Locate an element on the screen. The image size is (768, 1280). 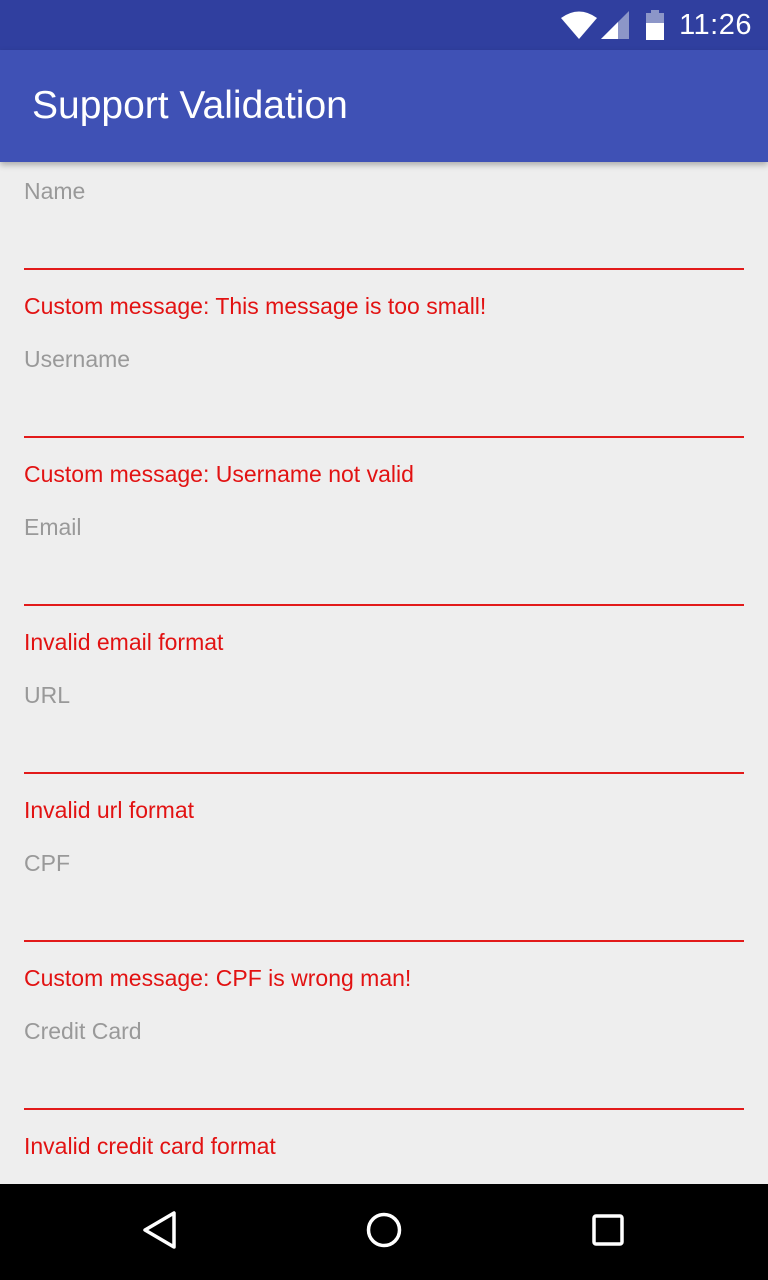
name-input is located at coordinates (384, 244).